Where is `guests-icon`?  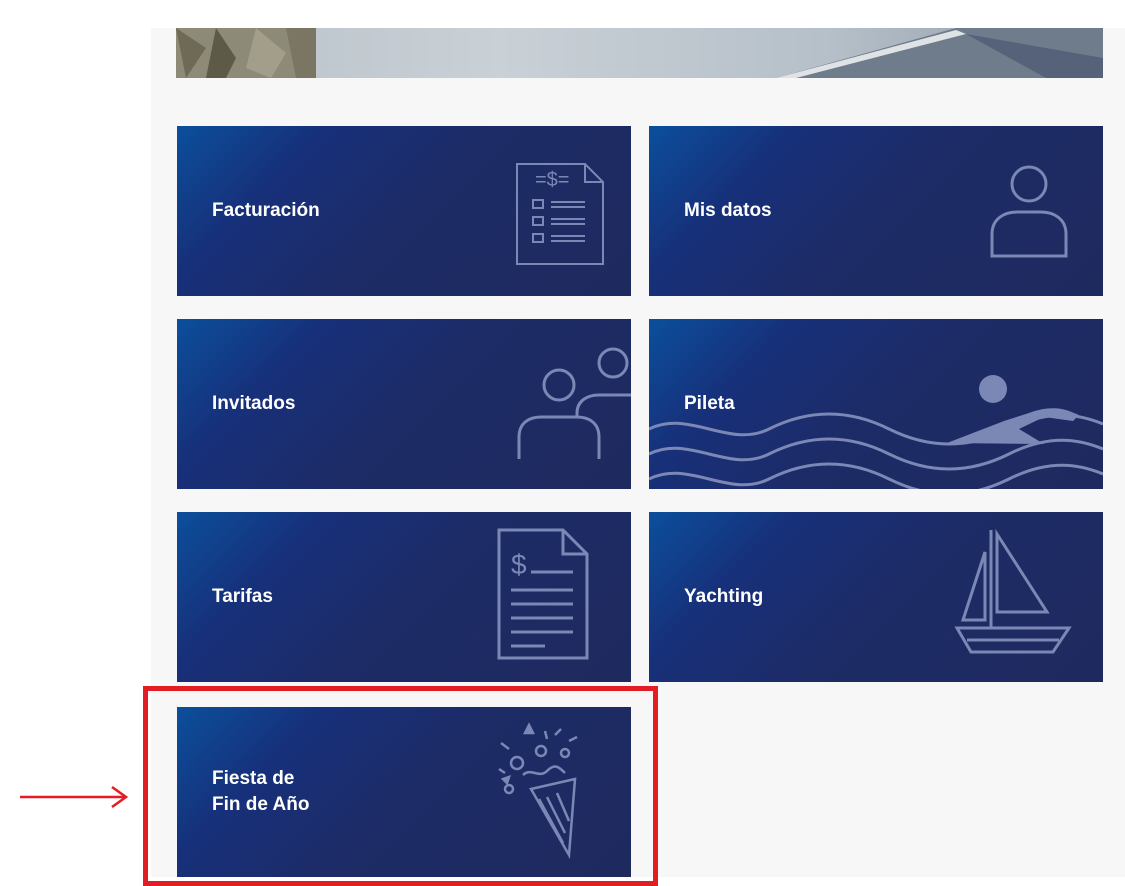
guests-icon is located at coordinates (573, 403).